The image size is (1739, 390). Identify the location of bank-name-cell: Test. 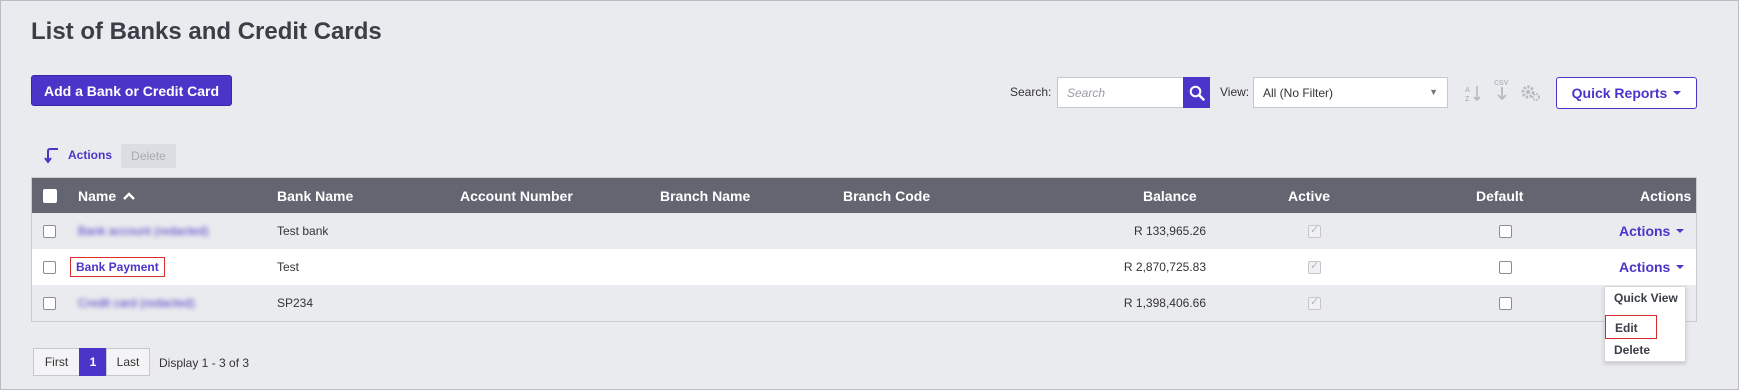
(288, 267).